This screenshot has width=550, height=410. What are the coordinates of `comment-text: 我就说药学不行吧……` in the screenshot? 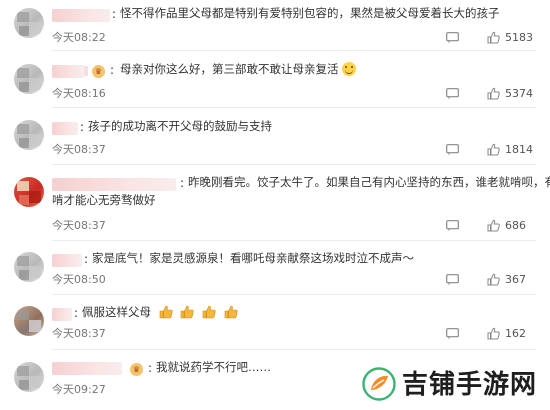 It's located at (213, 367).